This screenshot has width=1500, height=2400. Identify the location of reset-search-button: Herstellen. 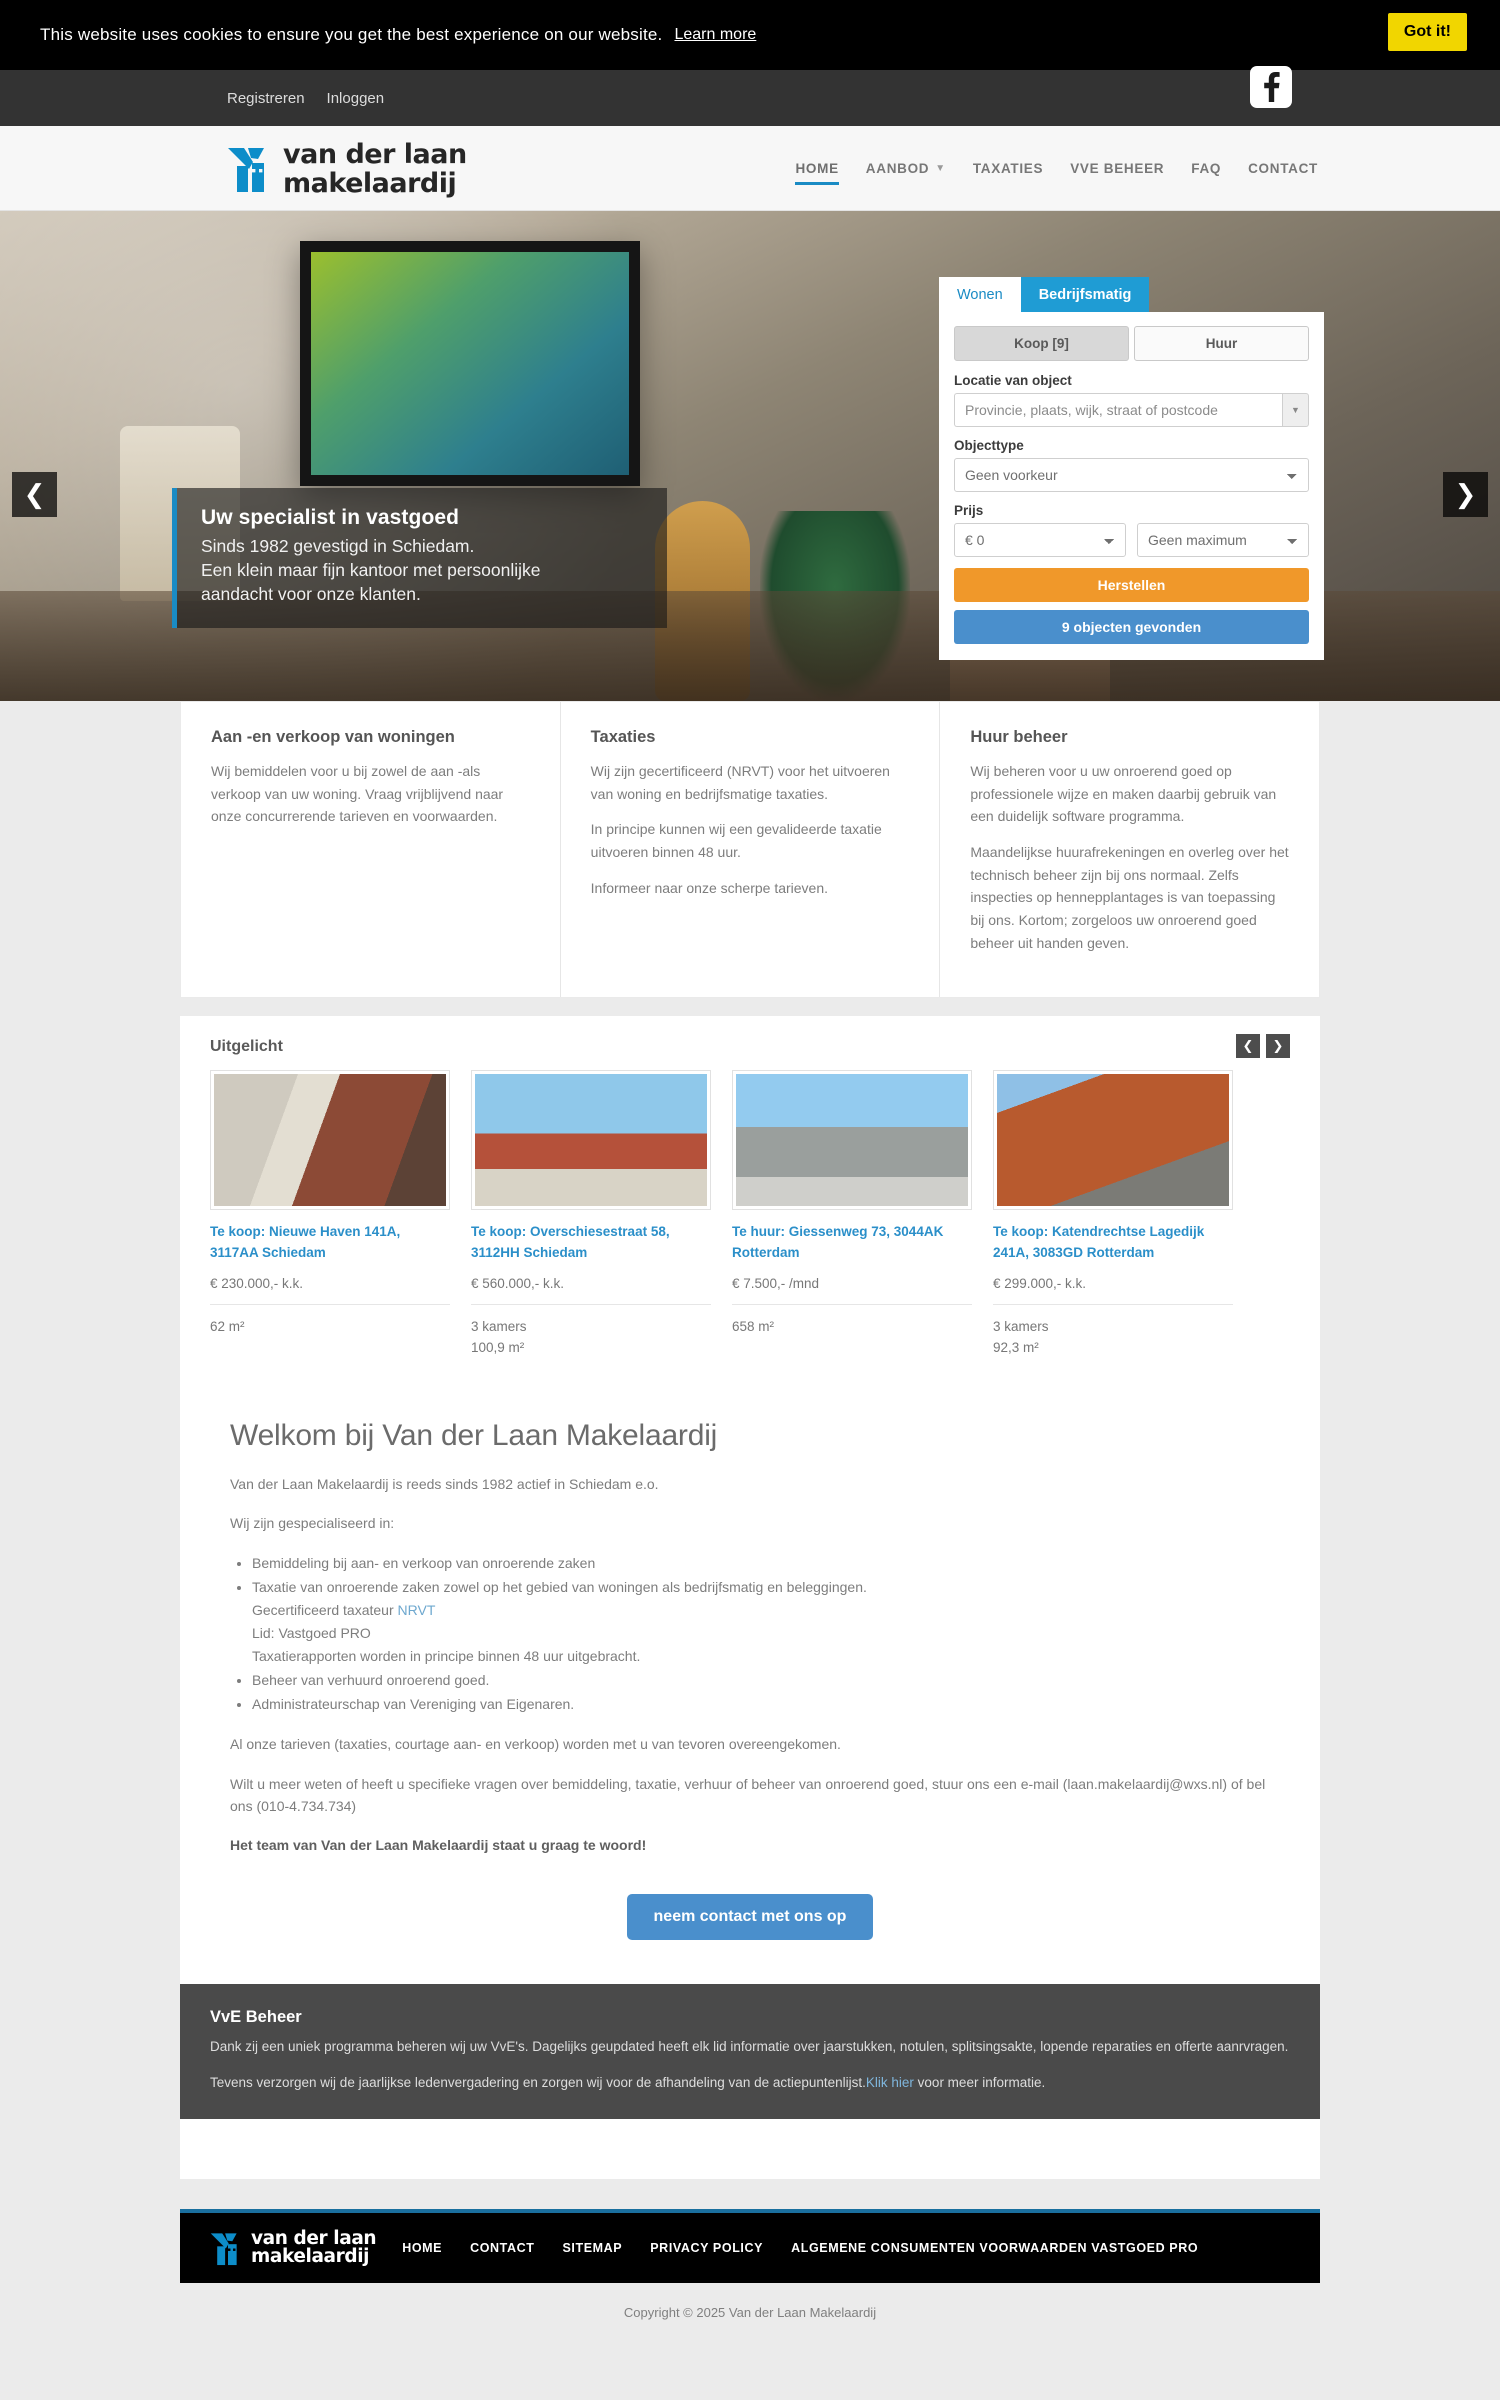
(1131, 585).